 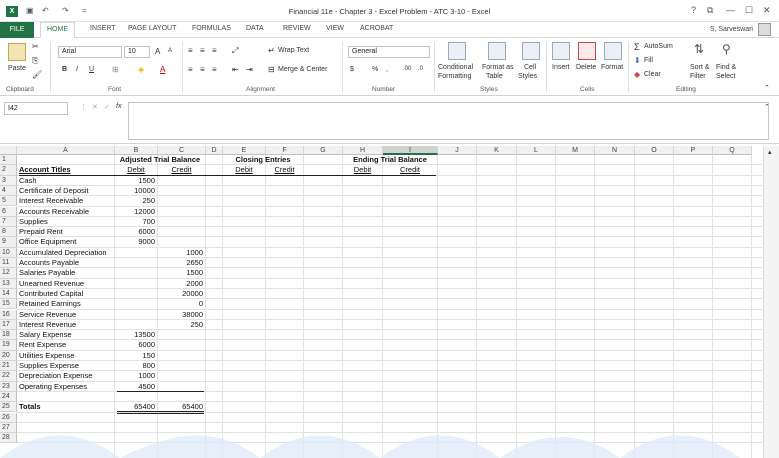 I want to click on cell-styles-button-line2: Styles, so click(x=527, y=76).